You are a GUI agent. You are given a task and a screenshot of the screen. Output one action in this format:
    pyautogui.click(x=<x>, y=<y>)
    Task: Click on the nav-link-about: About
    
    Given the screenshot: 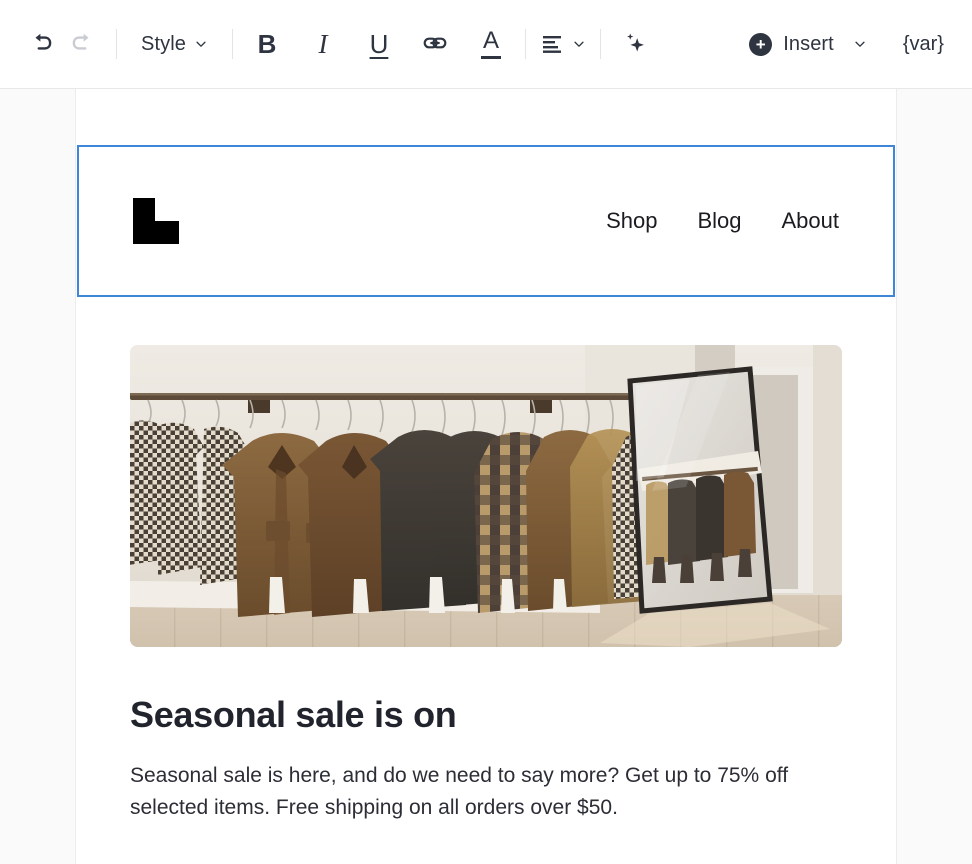 What is the action you would take?
    pyautogui.click(x=811, y=221)
    